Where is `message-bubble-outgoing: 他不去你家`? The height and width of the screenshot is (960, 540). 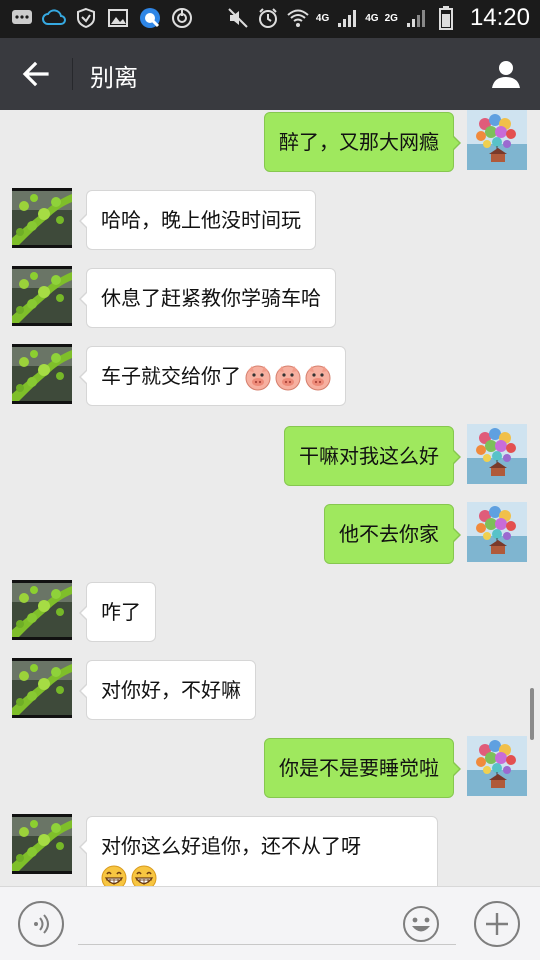
message-bubble-outgoing: 他不去你家 is located at coordinates (392, 534).